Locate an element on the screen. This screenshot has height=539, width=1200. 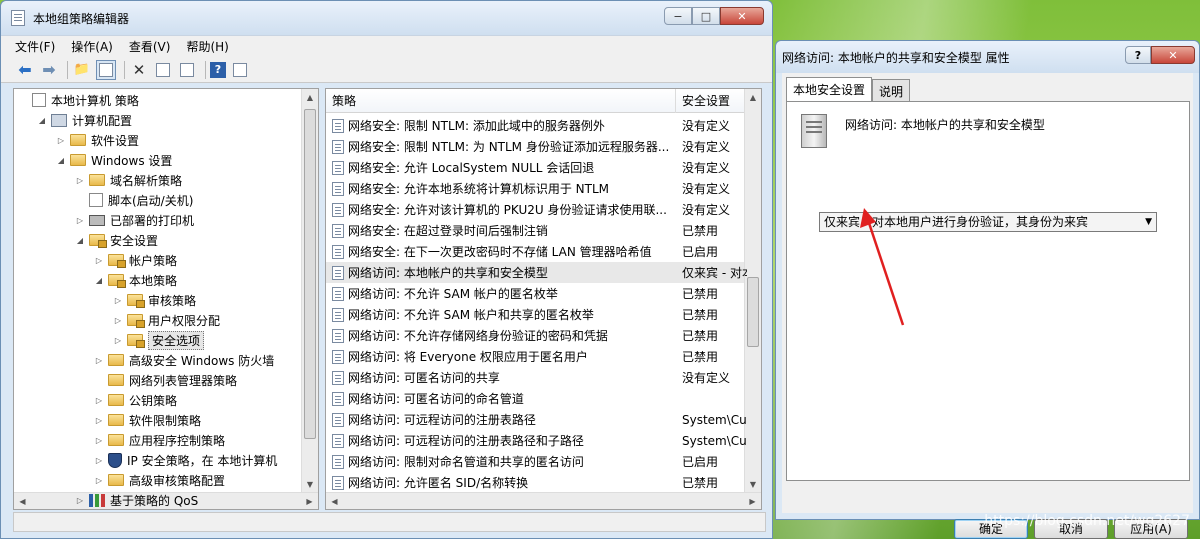
column-header-policy: 策略 is located at coordinates (501, 101).